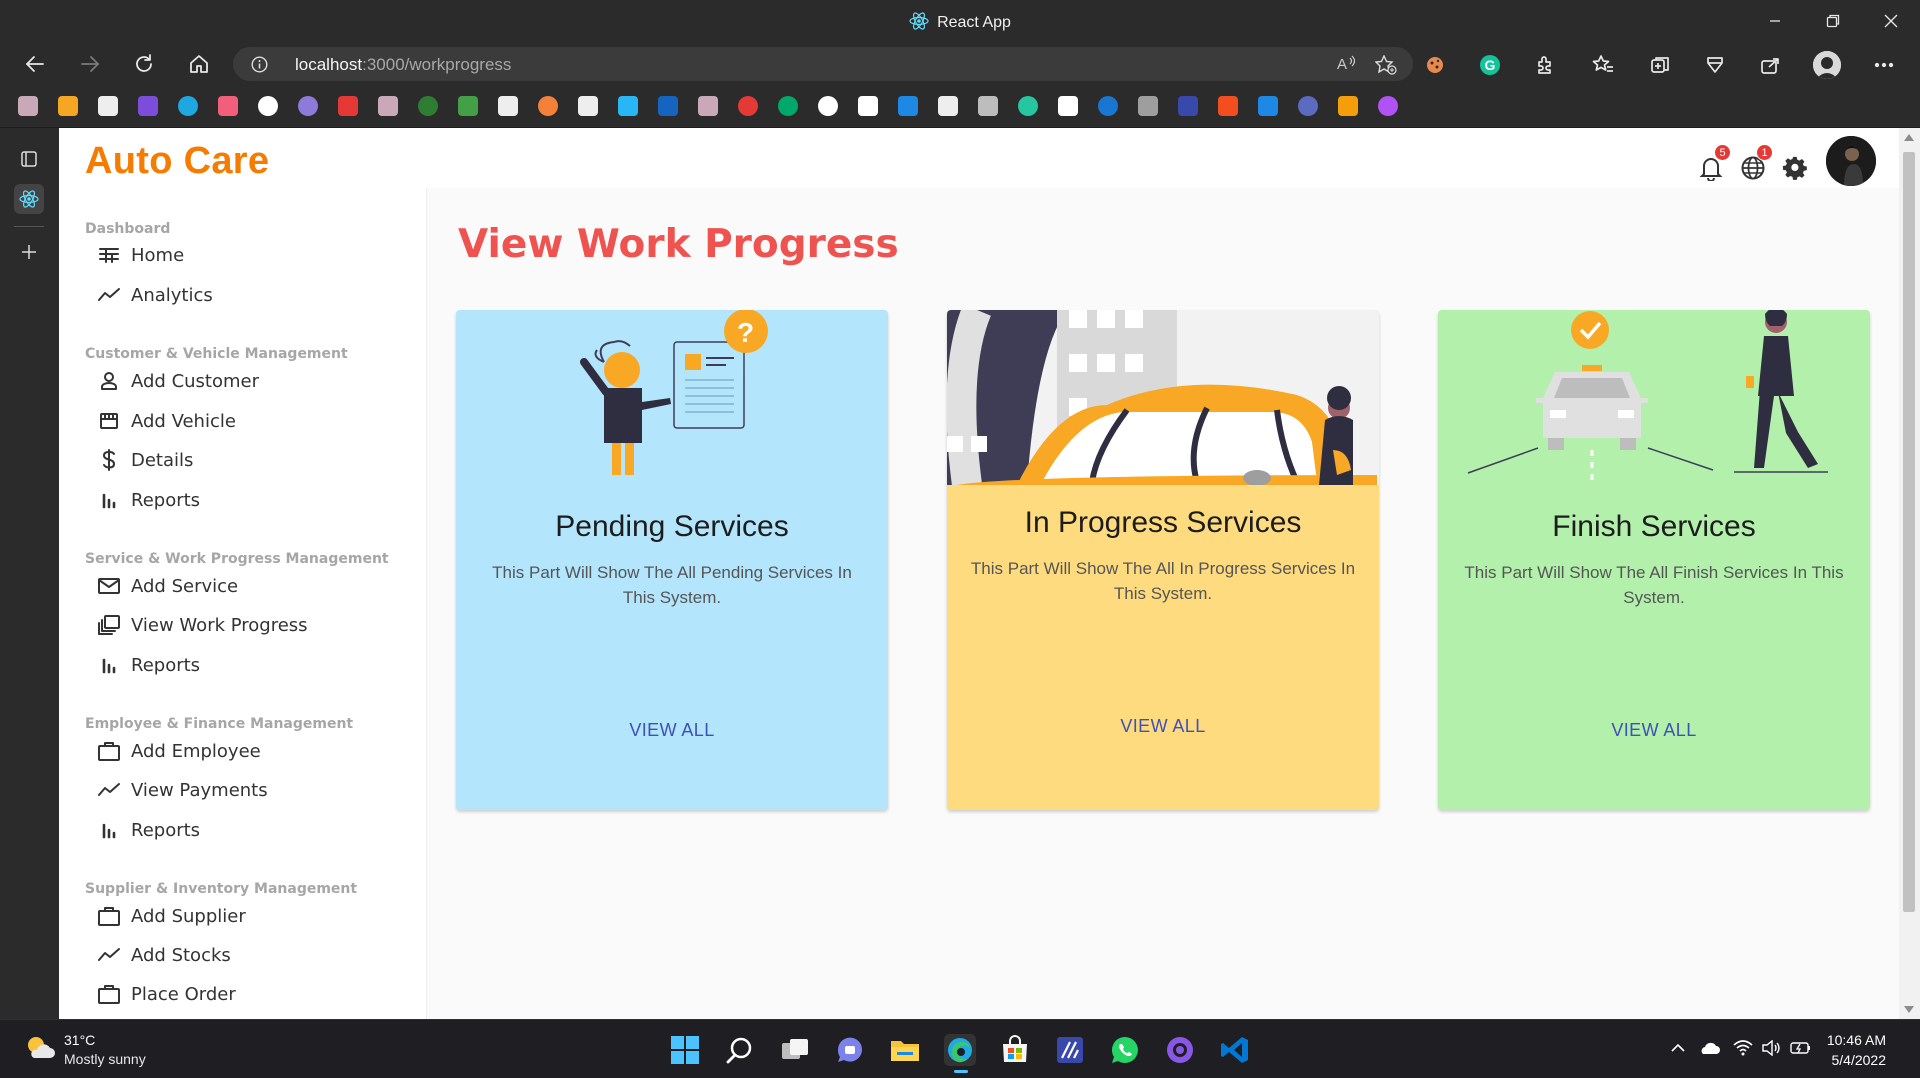 Image resolution: width=1920 pixels, height=1078 pixels. What do you see at coordinates (1070, 1050) in the screenshot?
I see `app-button` at bounding box center [1070, 1050].